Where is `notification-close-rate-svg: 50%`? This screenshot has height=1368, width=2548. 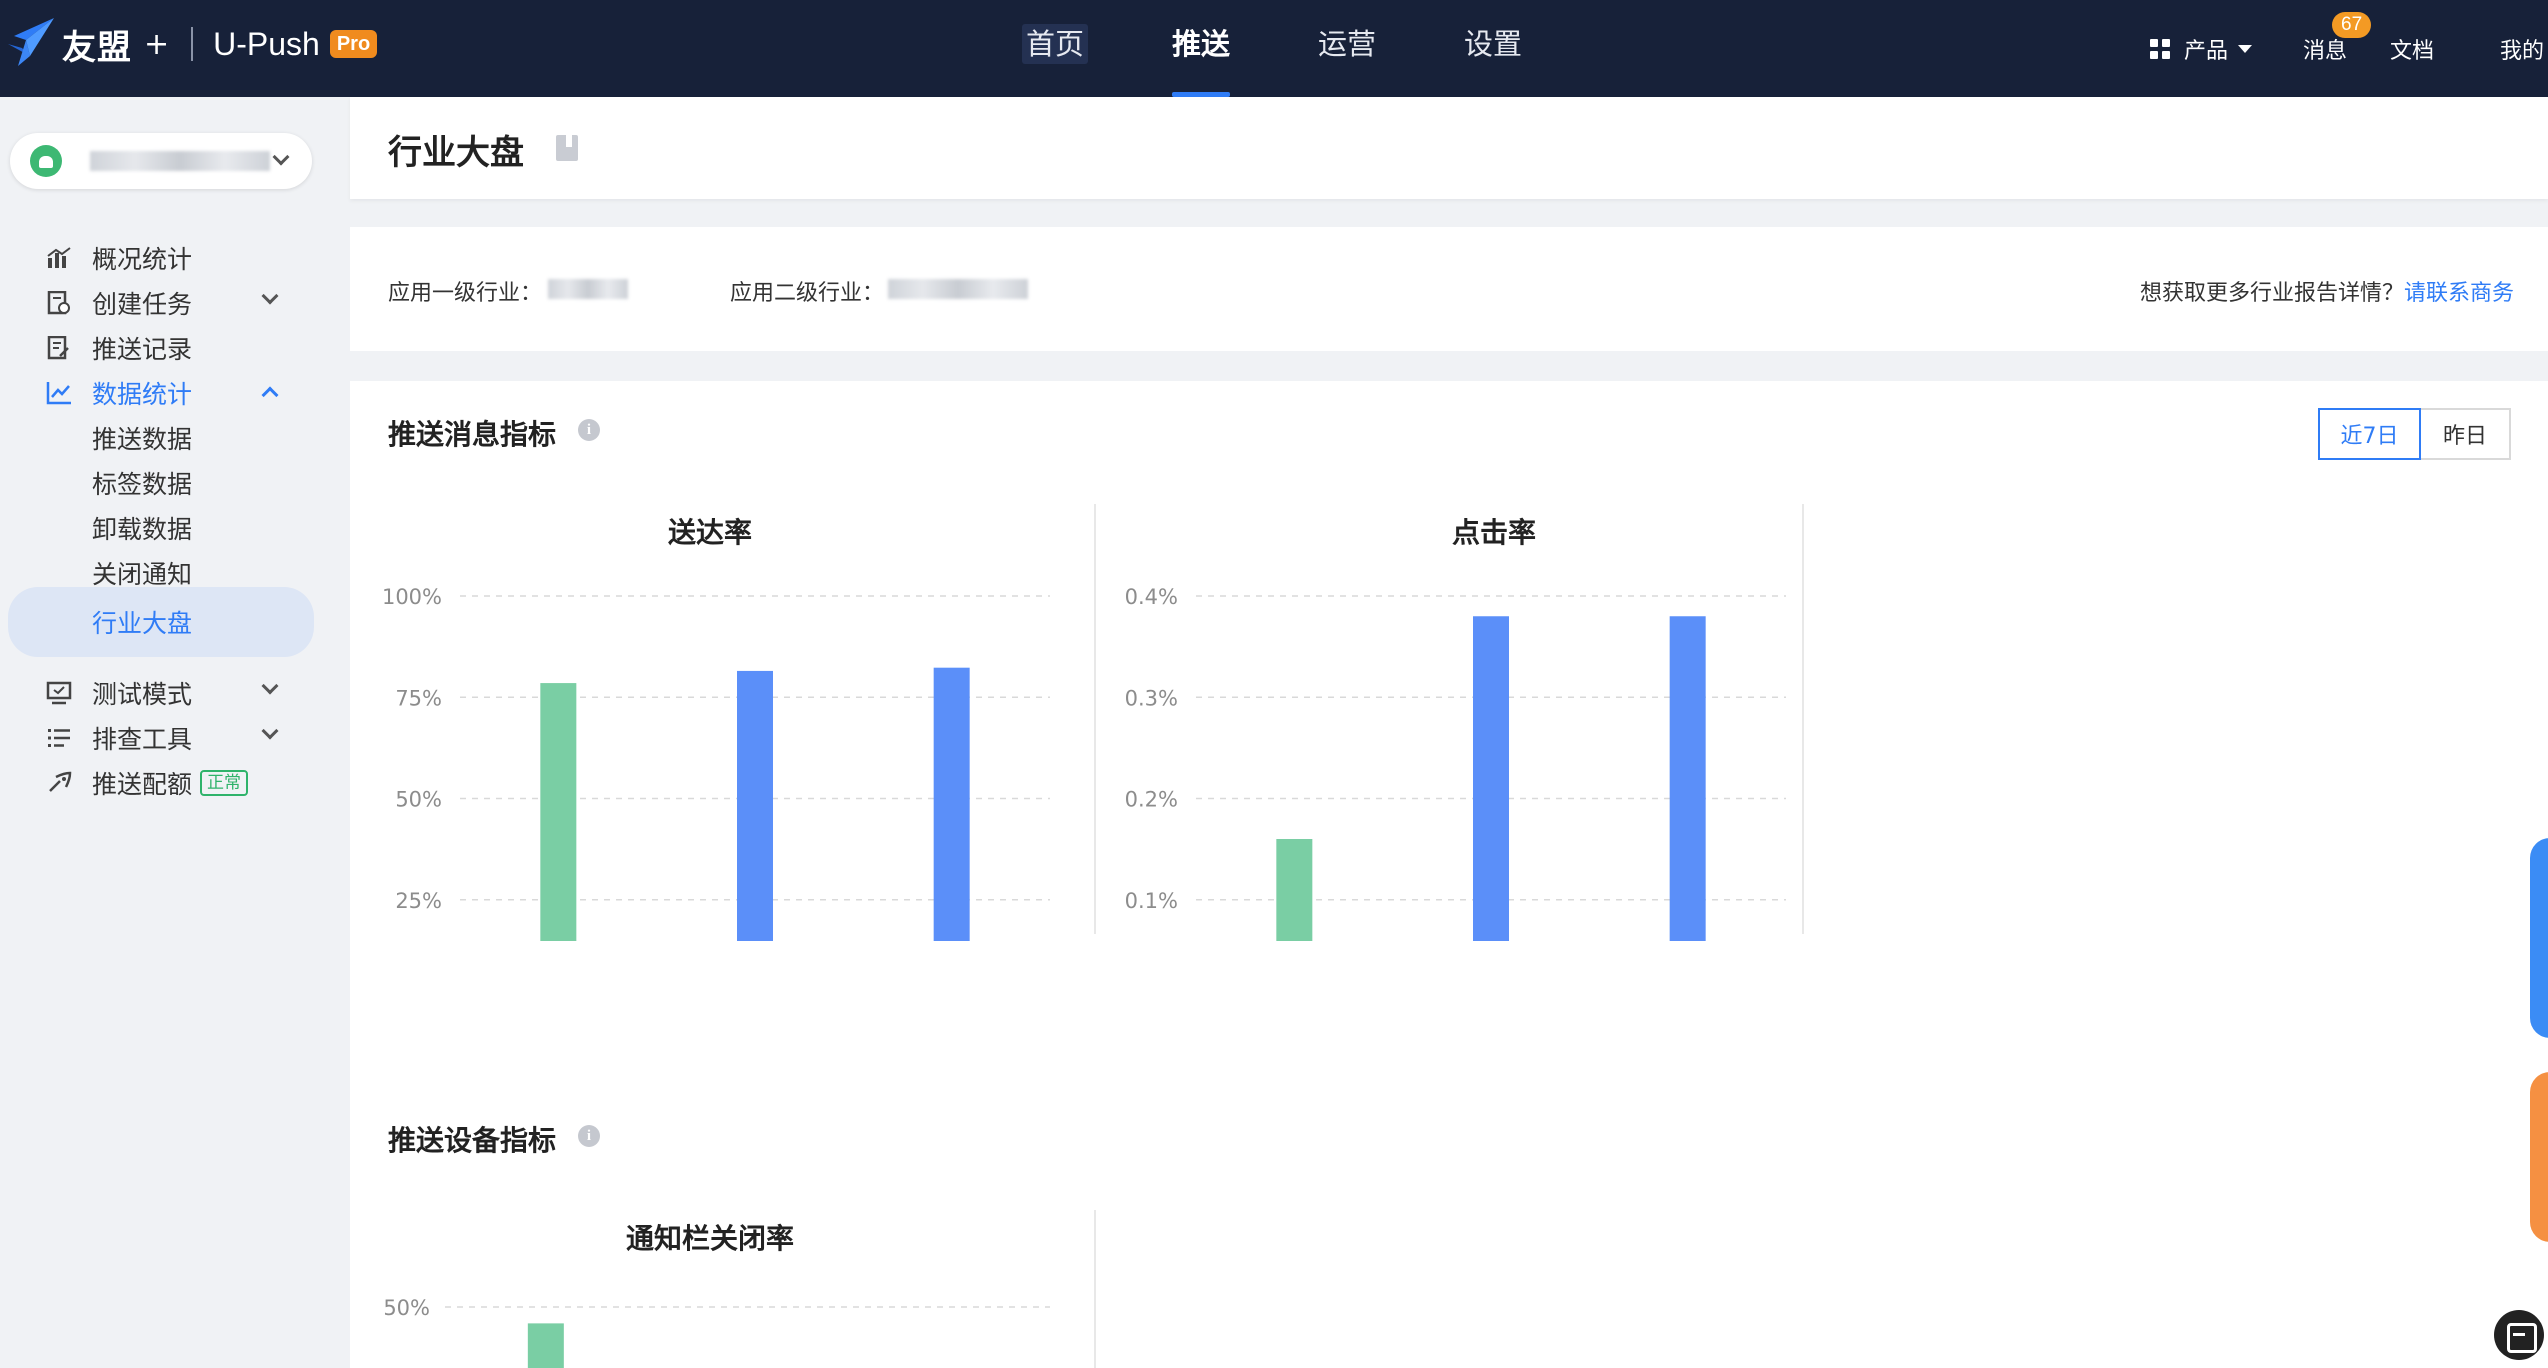
notification-close-rate-svg: 50% is located at coordinates (716, 1332).